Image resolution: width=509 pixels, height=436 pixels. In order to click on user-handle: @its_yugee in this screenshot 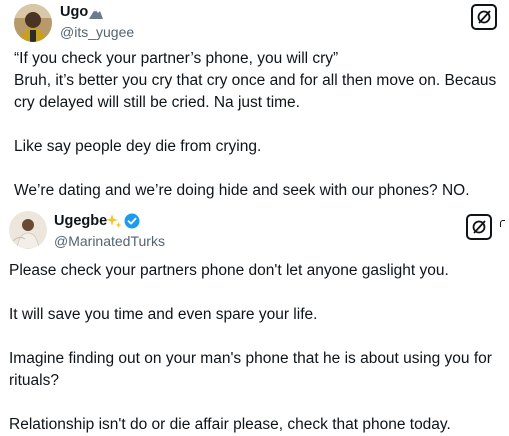, I will do `click(97, 32)`.